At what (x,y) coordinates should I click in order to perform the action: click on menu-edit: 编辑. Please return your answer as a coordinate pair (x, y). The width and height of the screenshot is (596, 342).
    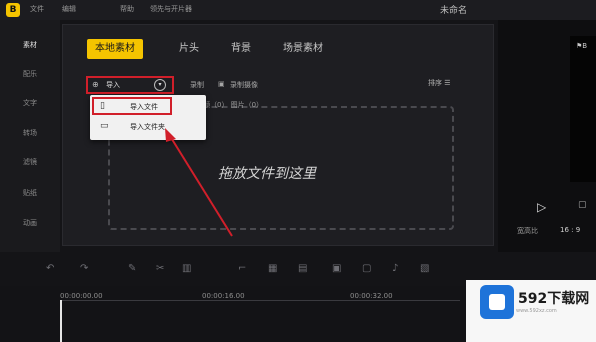
    Looking at the image, I should click on (69, 9).